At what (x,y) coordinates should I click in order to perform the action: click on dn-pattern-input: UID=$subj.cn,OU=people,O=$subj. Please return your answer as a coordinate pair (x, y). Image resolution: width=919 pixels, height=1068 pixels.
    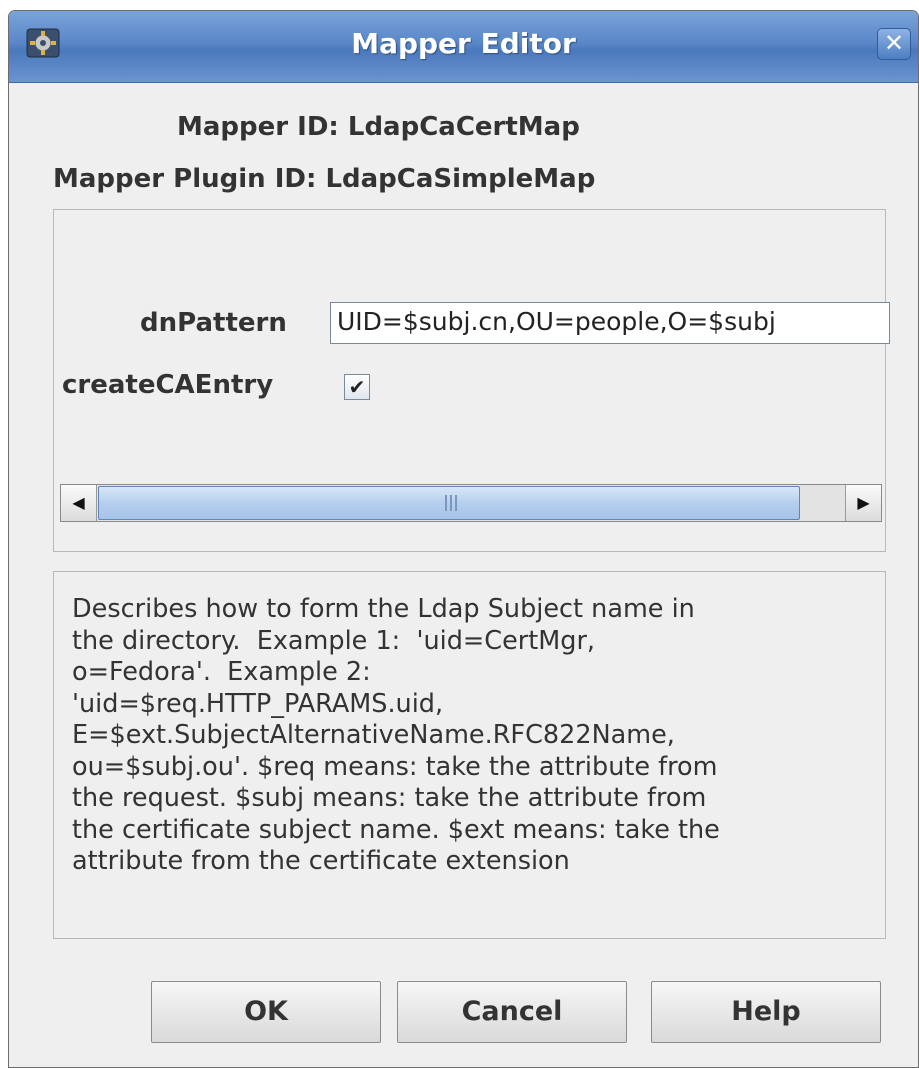
    Looking at the image, I should click on (610, 323).